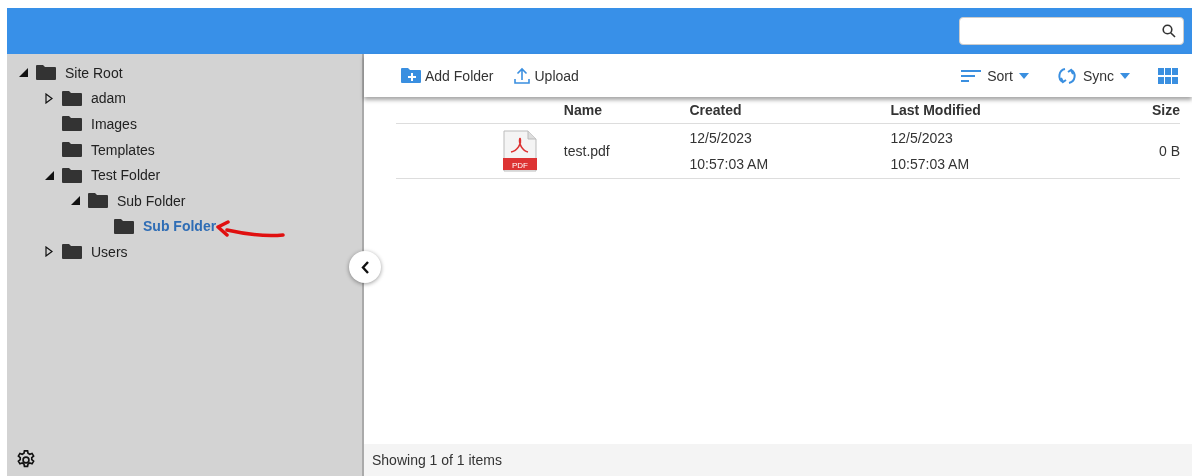 The height and width of the screenshot is (476, 1192). I want to click on column-header: Last Modified, so click(991, 110).